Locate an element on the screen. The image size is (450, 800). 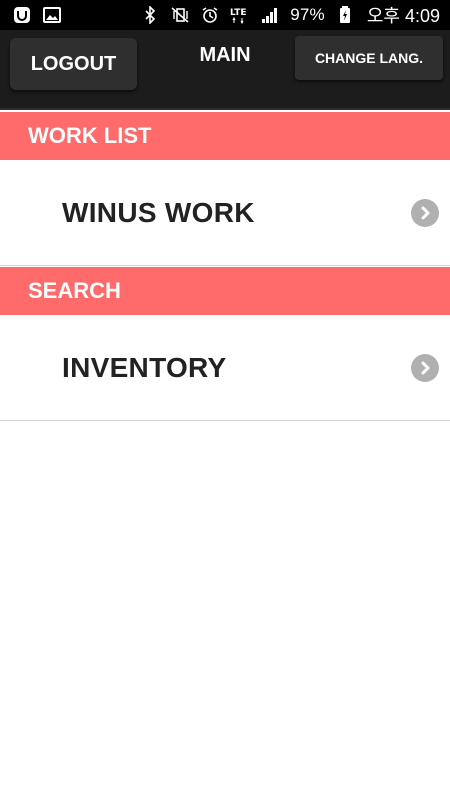
menu-item-winus-work: WINUS WORK is located at coordinates (225, 213).